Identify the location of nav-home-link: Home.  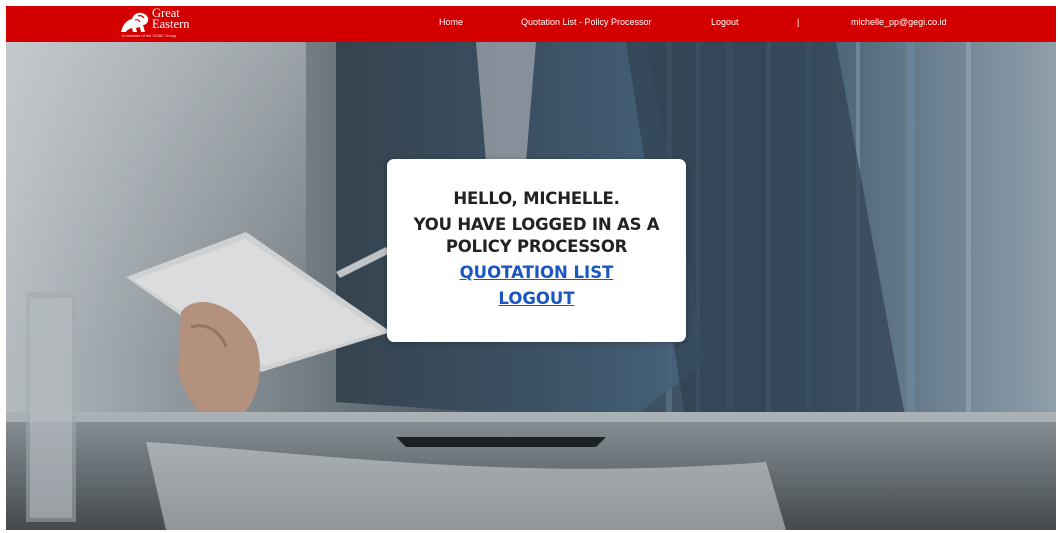
(451, 22).